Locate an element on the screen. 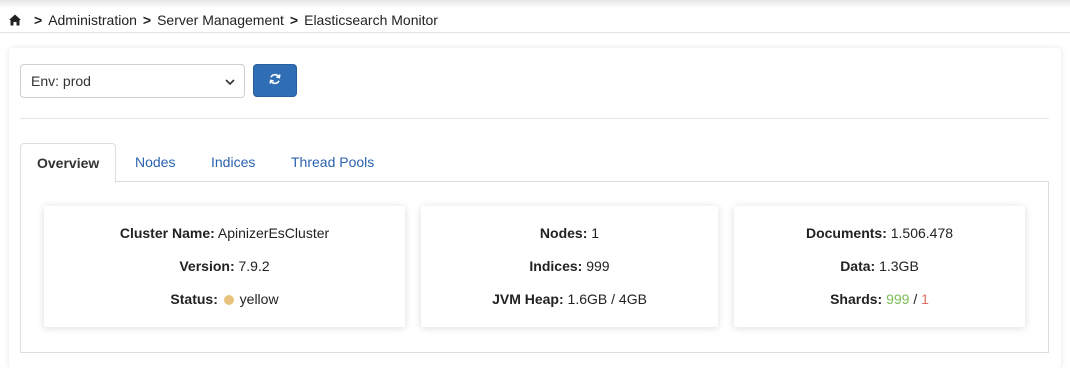 The height and width of the screenshot is (368, 1070). status-label: Status: is located at coordinates (194, 299).